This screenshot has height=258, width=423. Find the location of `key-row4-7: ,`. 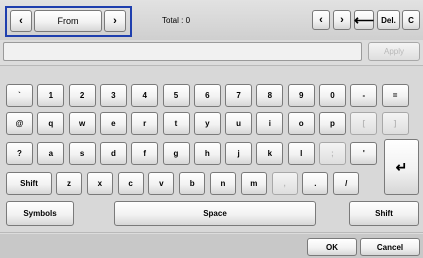

key-row4-7: , is located at coordinates (284, 183).